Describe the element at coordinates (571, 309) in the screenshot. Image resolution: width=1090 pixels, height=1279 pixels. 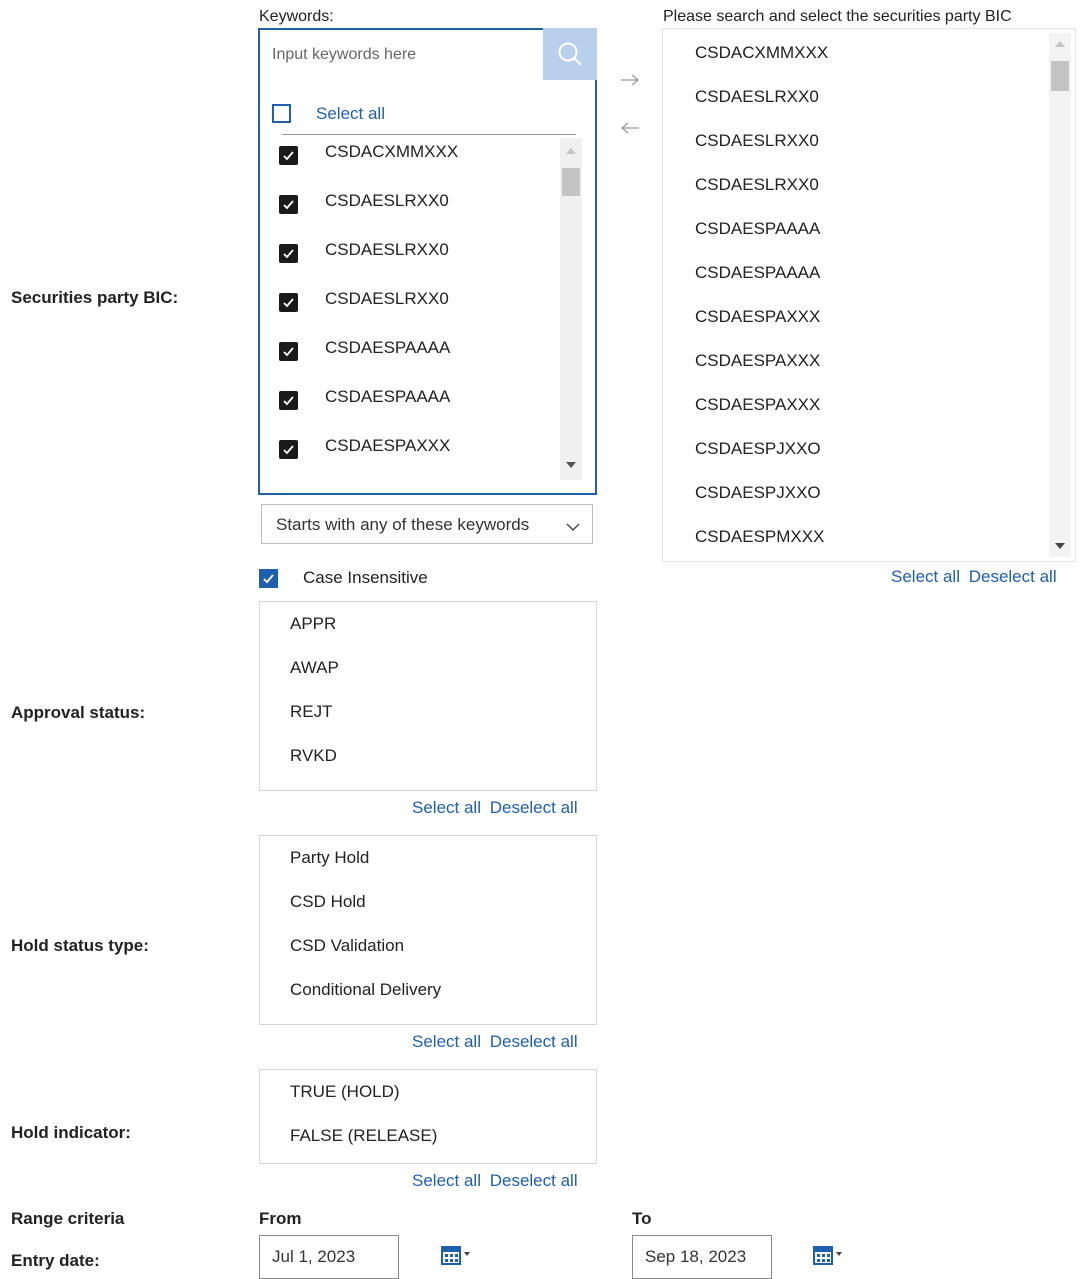
I see `keyword-list-scrollbar` at that location.